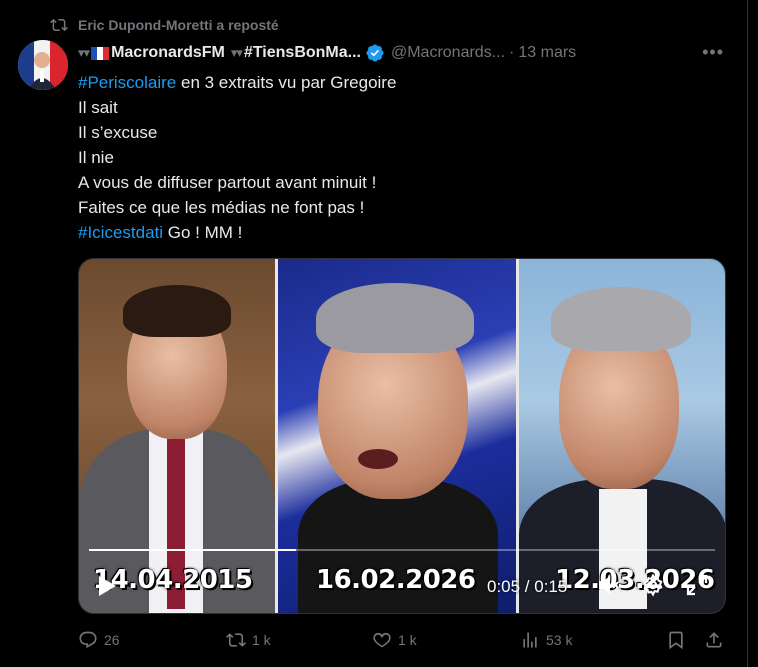 Image resolution: width=758 pixels, height=667 pixels. What do you see at coordinates (609, 585) in the screenshot?
I see `mute-icon` at bounding box center [609, 585].